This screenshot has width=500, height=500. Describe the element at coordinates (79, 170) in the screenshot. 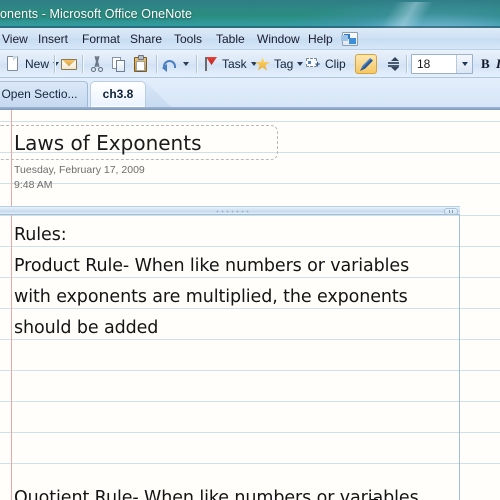

I see `page-date: Tuesday, February 17, 2009` at that location.